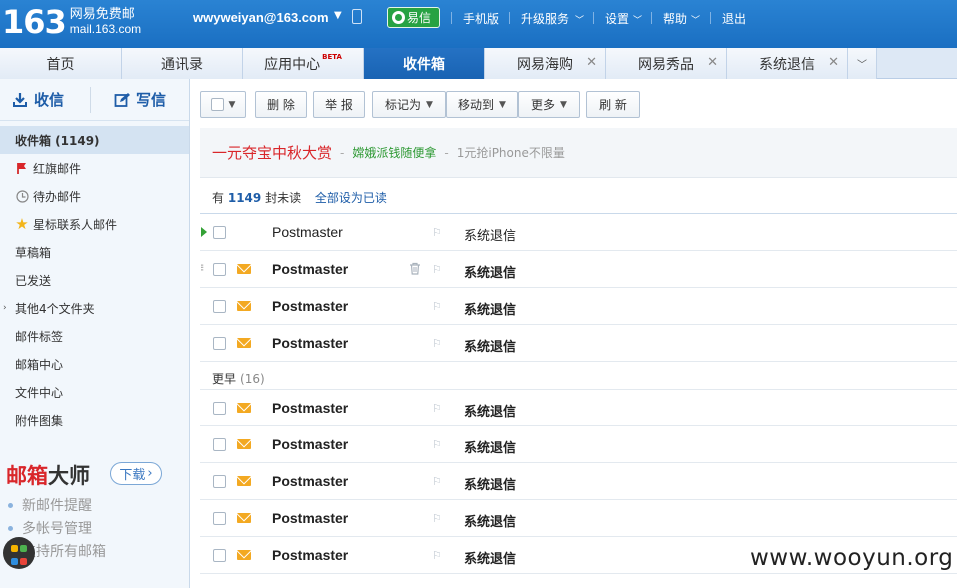 The width and height of the screenshot is (957, 588). Describe the element at coordinates (578, 153) in the screenshot. I see `ad-banner: 一元夺宝中秋大赏 - 嫦娥派钱随便拿 - 1元抢iPhone不限量` at that location.